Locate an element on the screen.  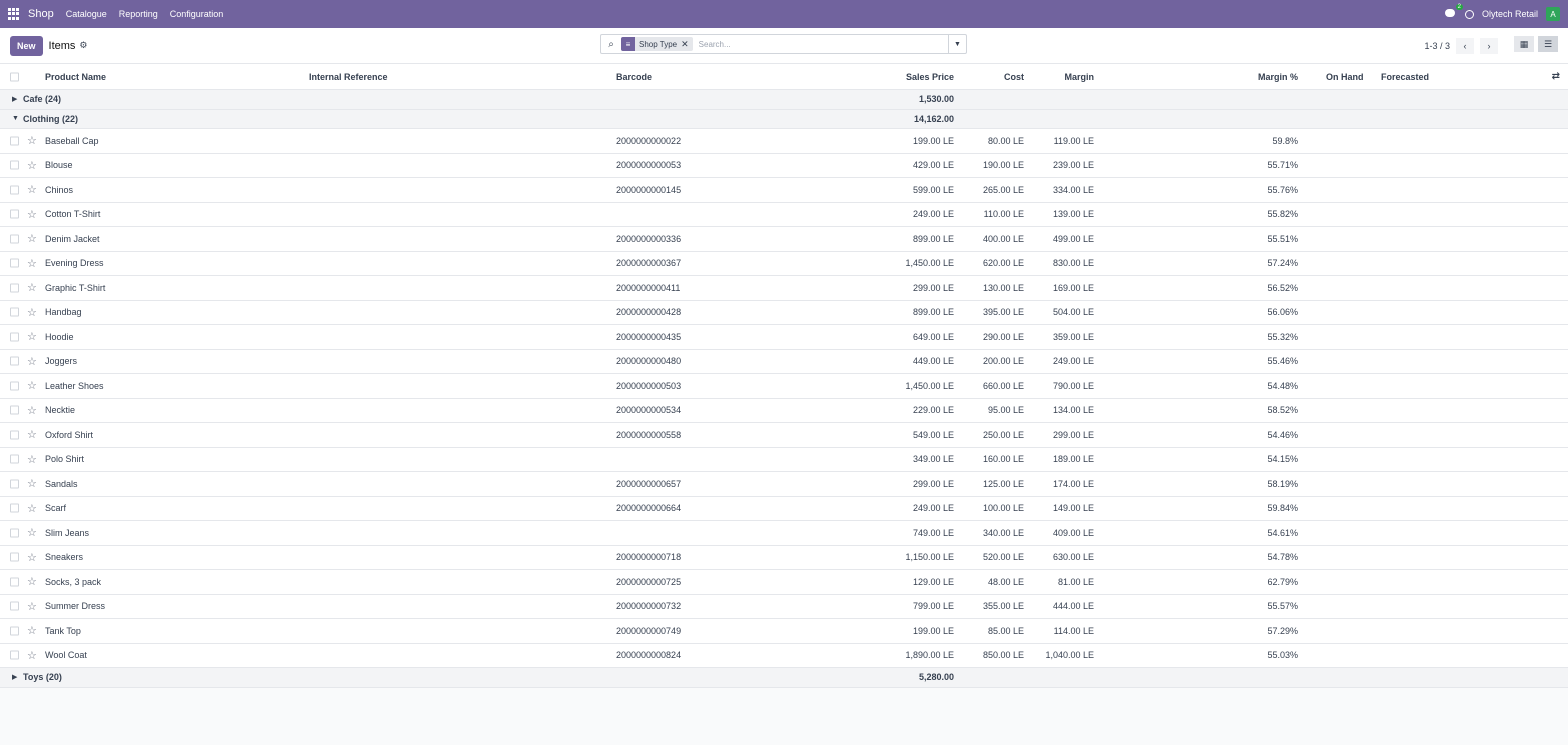
barcode: 2000000000053 is located at coordinates (648, 166).